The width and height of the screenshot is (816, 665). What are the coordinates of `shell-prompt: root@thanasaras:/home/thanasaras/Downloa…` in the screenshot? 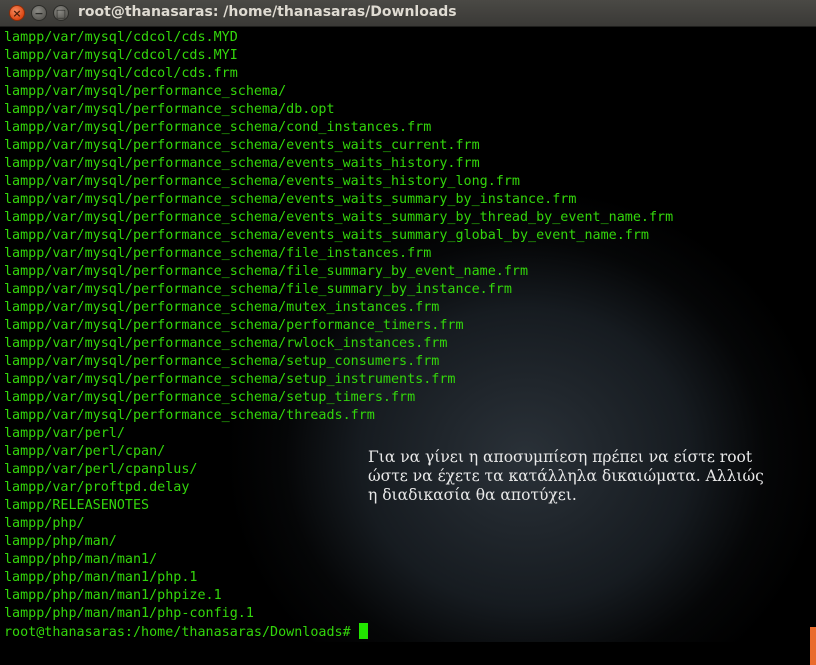 It's located at (177, 632).